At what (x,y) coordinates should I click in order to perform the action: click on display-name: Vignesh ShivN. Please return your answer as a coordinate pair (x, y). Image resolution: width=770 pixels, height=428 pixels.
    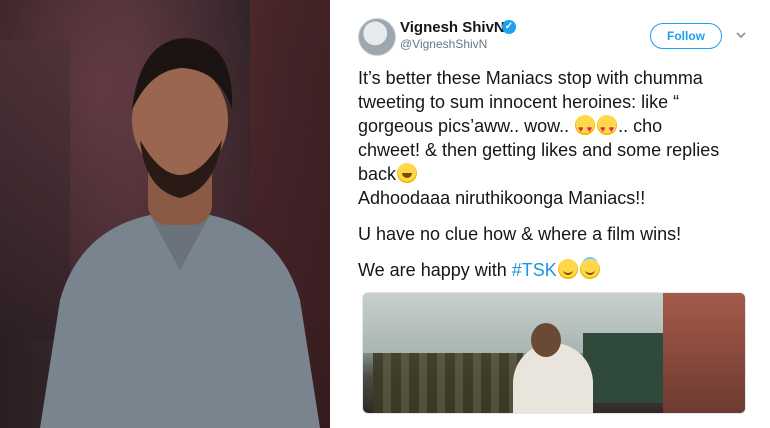
    Looking at the image, I should click on (452, 27).